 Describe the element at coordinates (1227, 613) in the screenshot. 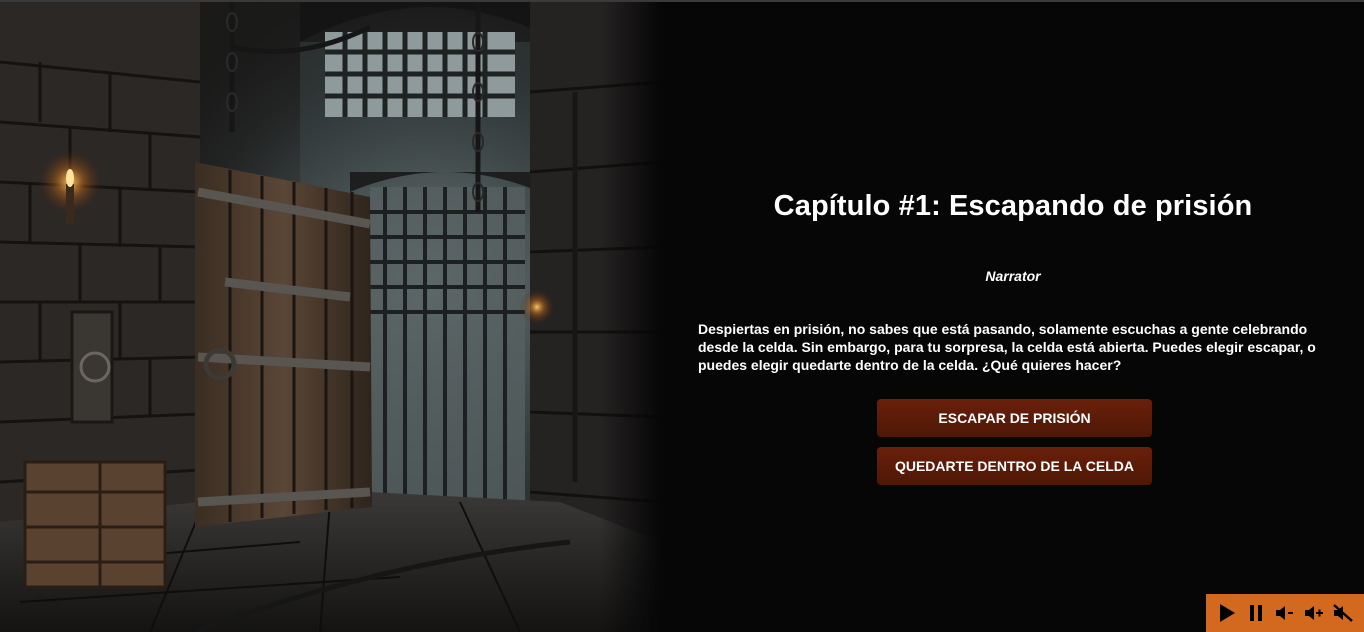

I see `play-icon` at that location.